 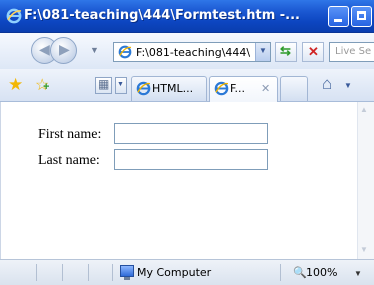 What do you see at coordinates (15, 85) in the screenshot?
I see `favorites-star-icon: ★` at bounding box center [15, 85].